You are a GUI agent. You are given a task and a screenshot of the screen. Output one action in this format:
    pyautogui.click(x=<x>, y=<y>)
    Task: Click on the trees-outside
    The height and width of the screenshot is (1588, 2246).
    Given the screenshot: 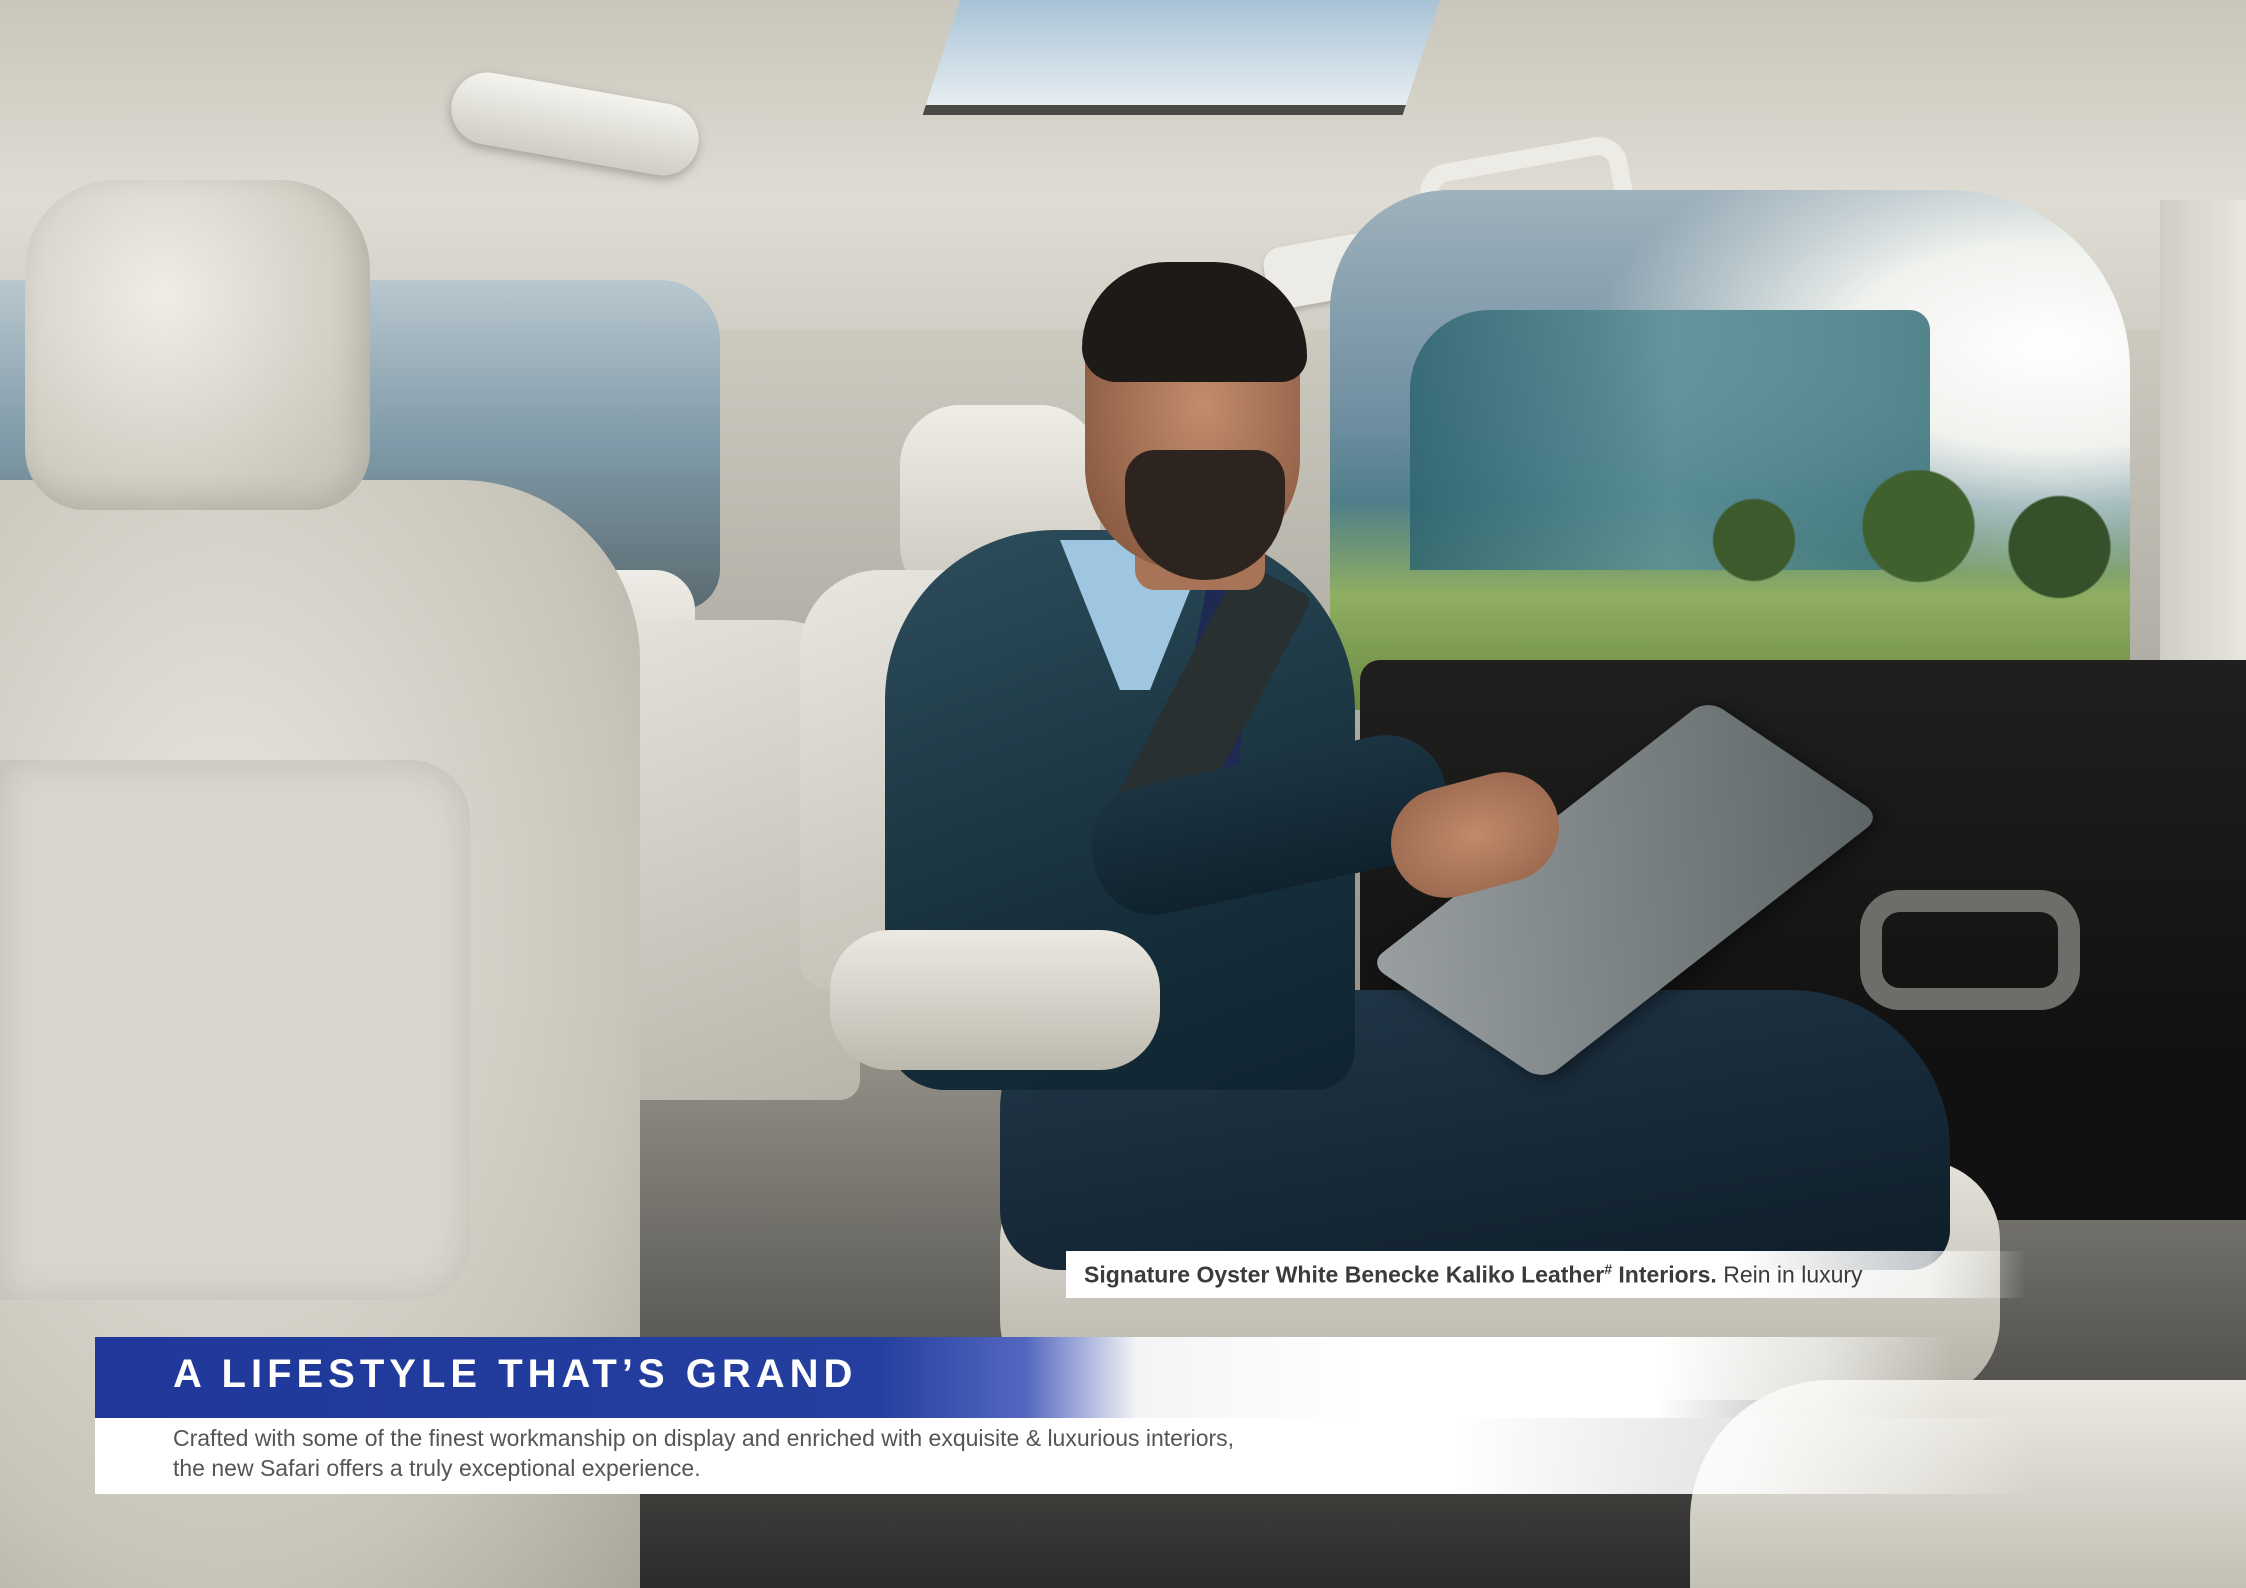 What is the action you would take?
    pyautogui.click(x=1895, y=540)
    